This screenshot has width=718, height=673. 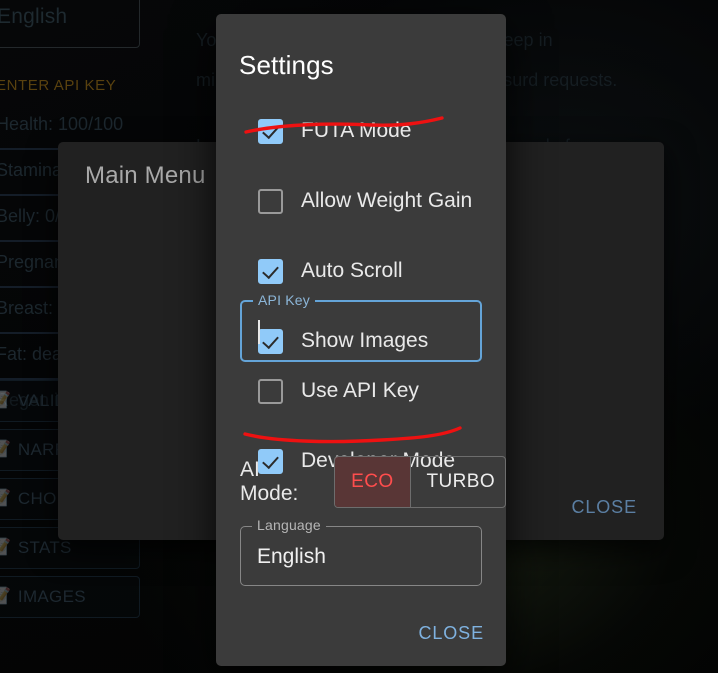 What do you see at coordinates (145, 175) in the screenshot?
I see `main-menu-title: Main Menu` at bounding box center [145, 175].